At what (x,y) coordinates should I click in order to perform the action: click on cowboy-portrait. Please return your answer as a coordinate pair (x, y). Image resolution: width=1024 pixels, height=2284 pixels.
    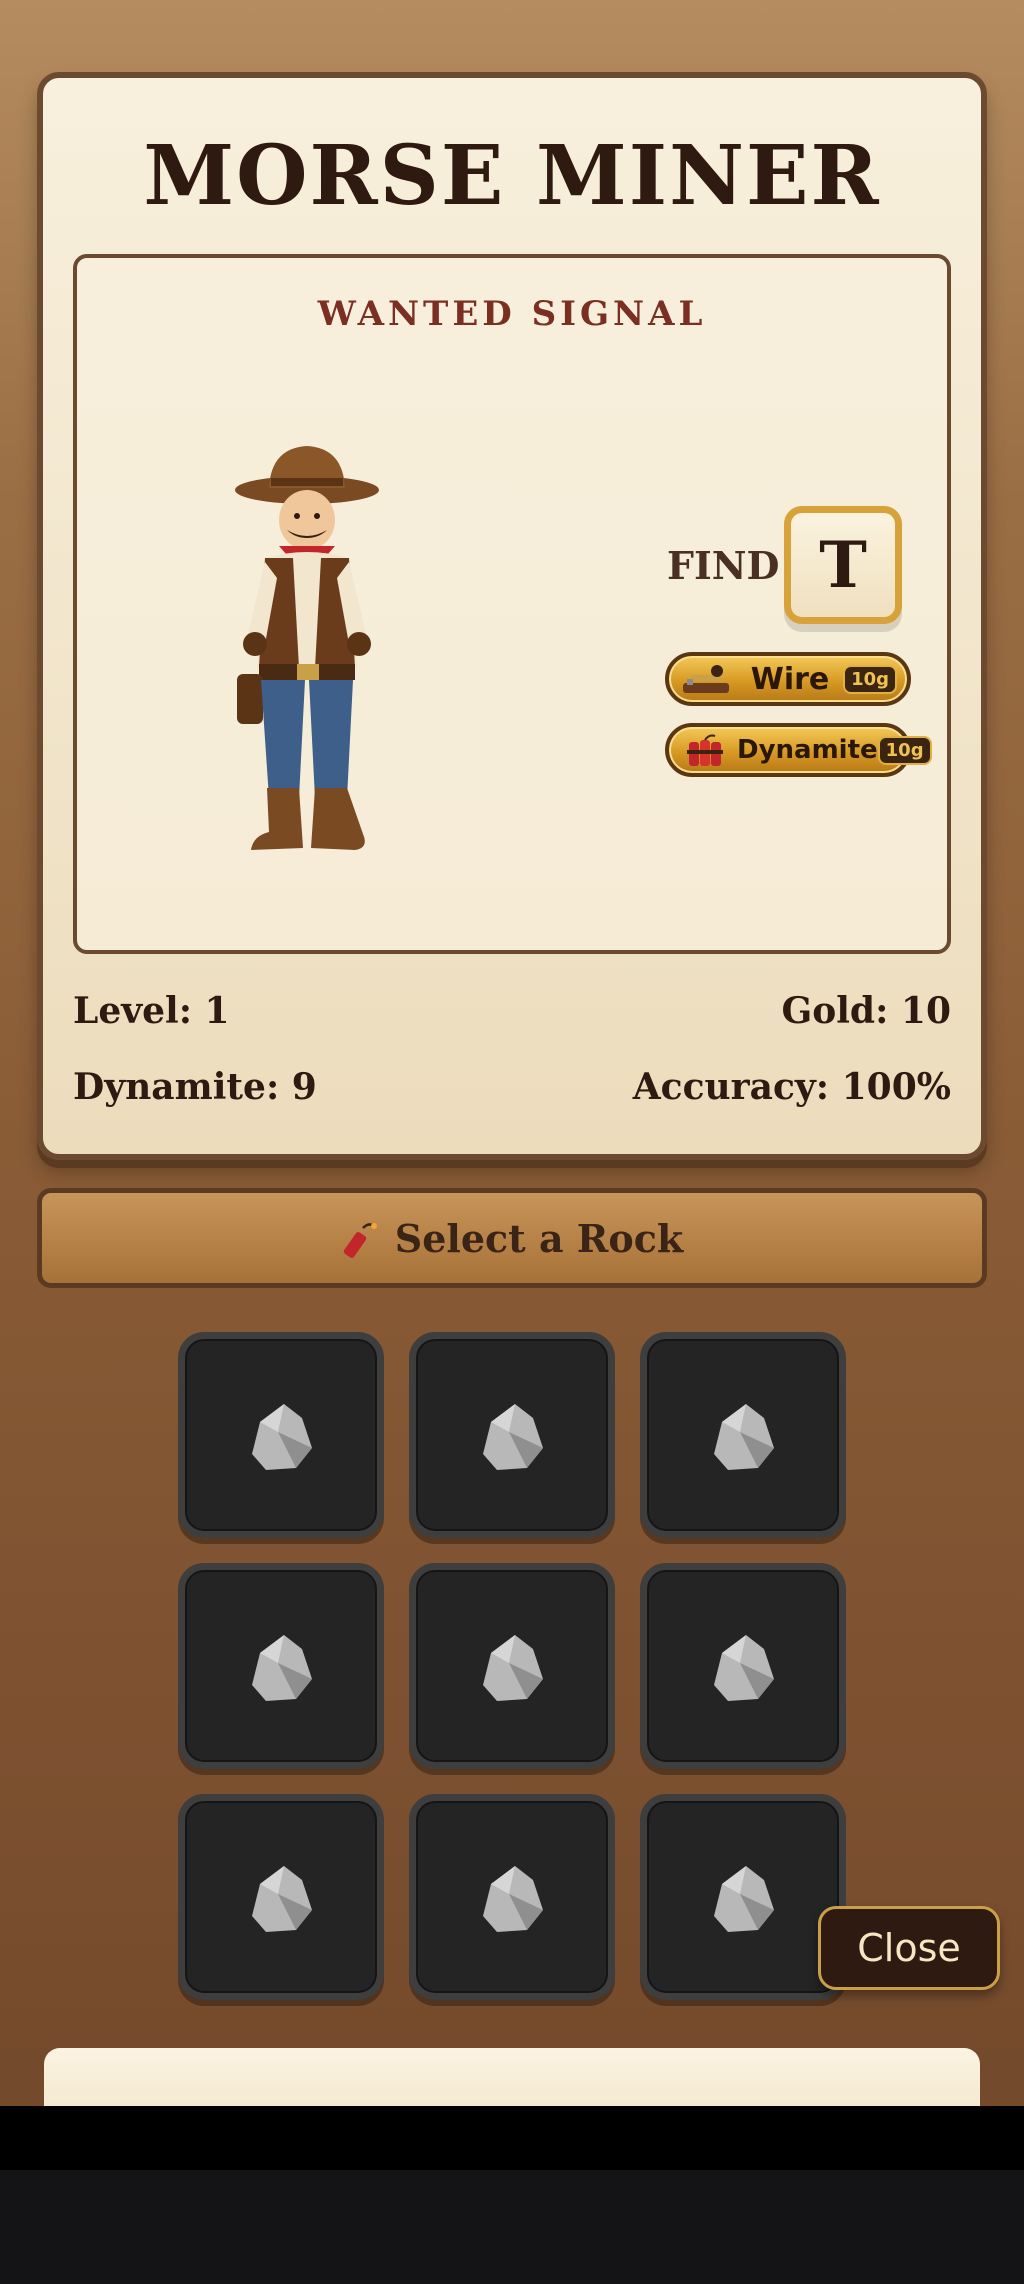
    Looking at the image, I should click on (307, 648).